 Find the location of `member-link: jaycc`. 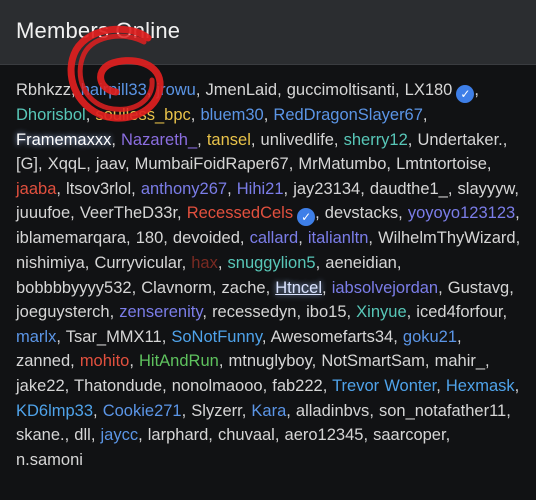

member-link: jaycc is located at coordinates (119, 435).